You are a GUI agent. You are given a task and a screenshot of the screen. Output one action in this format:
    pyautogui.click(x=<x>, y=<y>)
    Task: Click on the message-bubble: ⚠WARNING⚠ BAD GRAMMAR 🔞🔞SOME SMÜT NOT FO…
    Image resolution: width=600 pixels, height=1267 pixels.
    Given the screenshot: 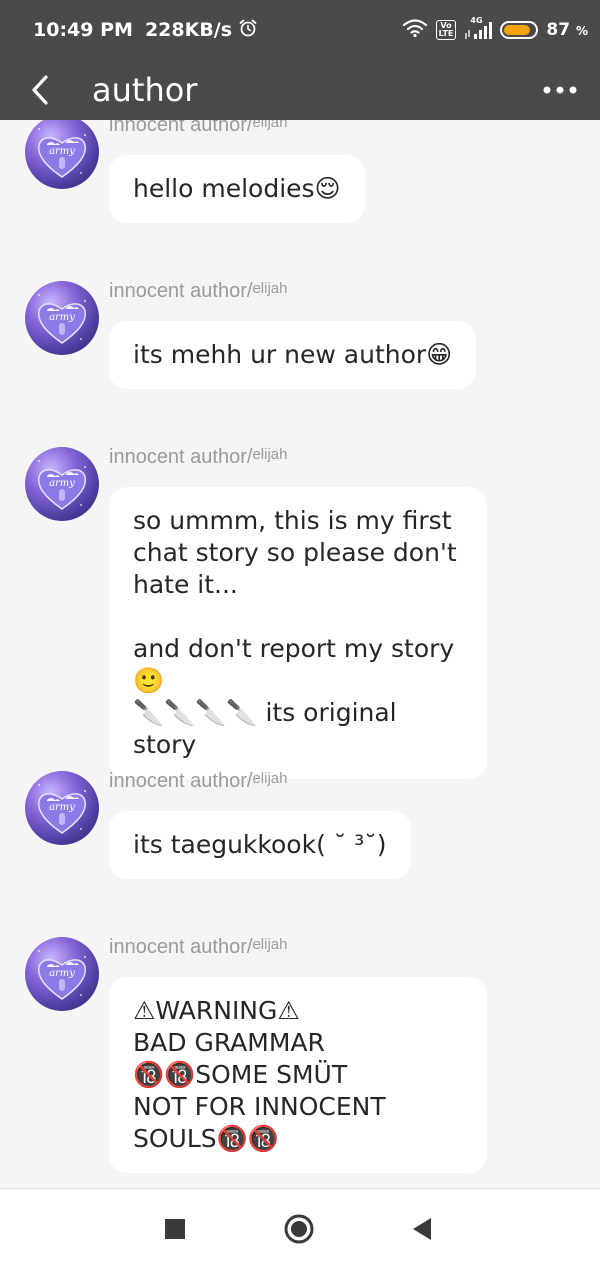 What is the action you would take?
    pyautogui.click(x=298, y=1075)
    